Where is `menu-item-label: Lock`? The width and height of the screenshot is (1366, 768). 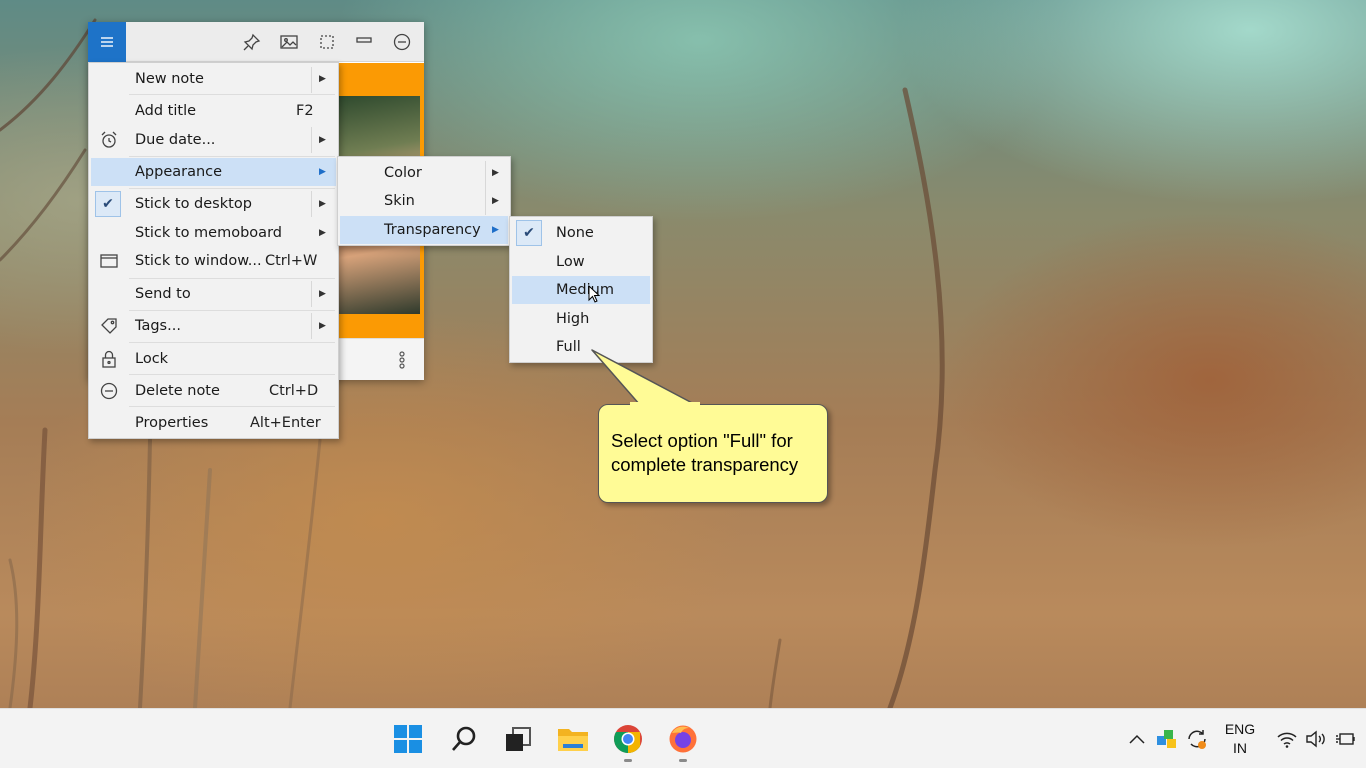 menu-item-label: Lock is located at coordinates (152, 359).